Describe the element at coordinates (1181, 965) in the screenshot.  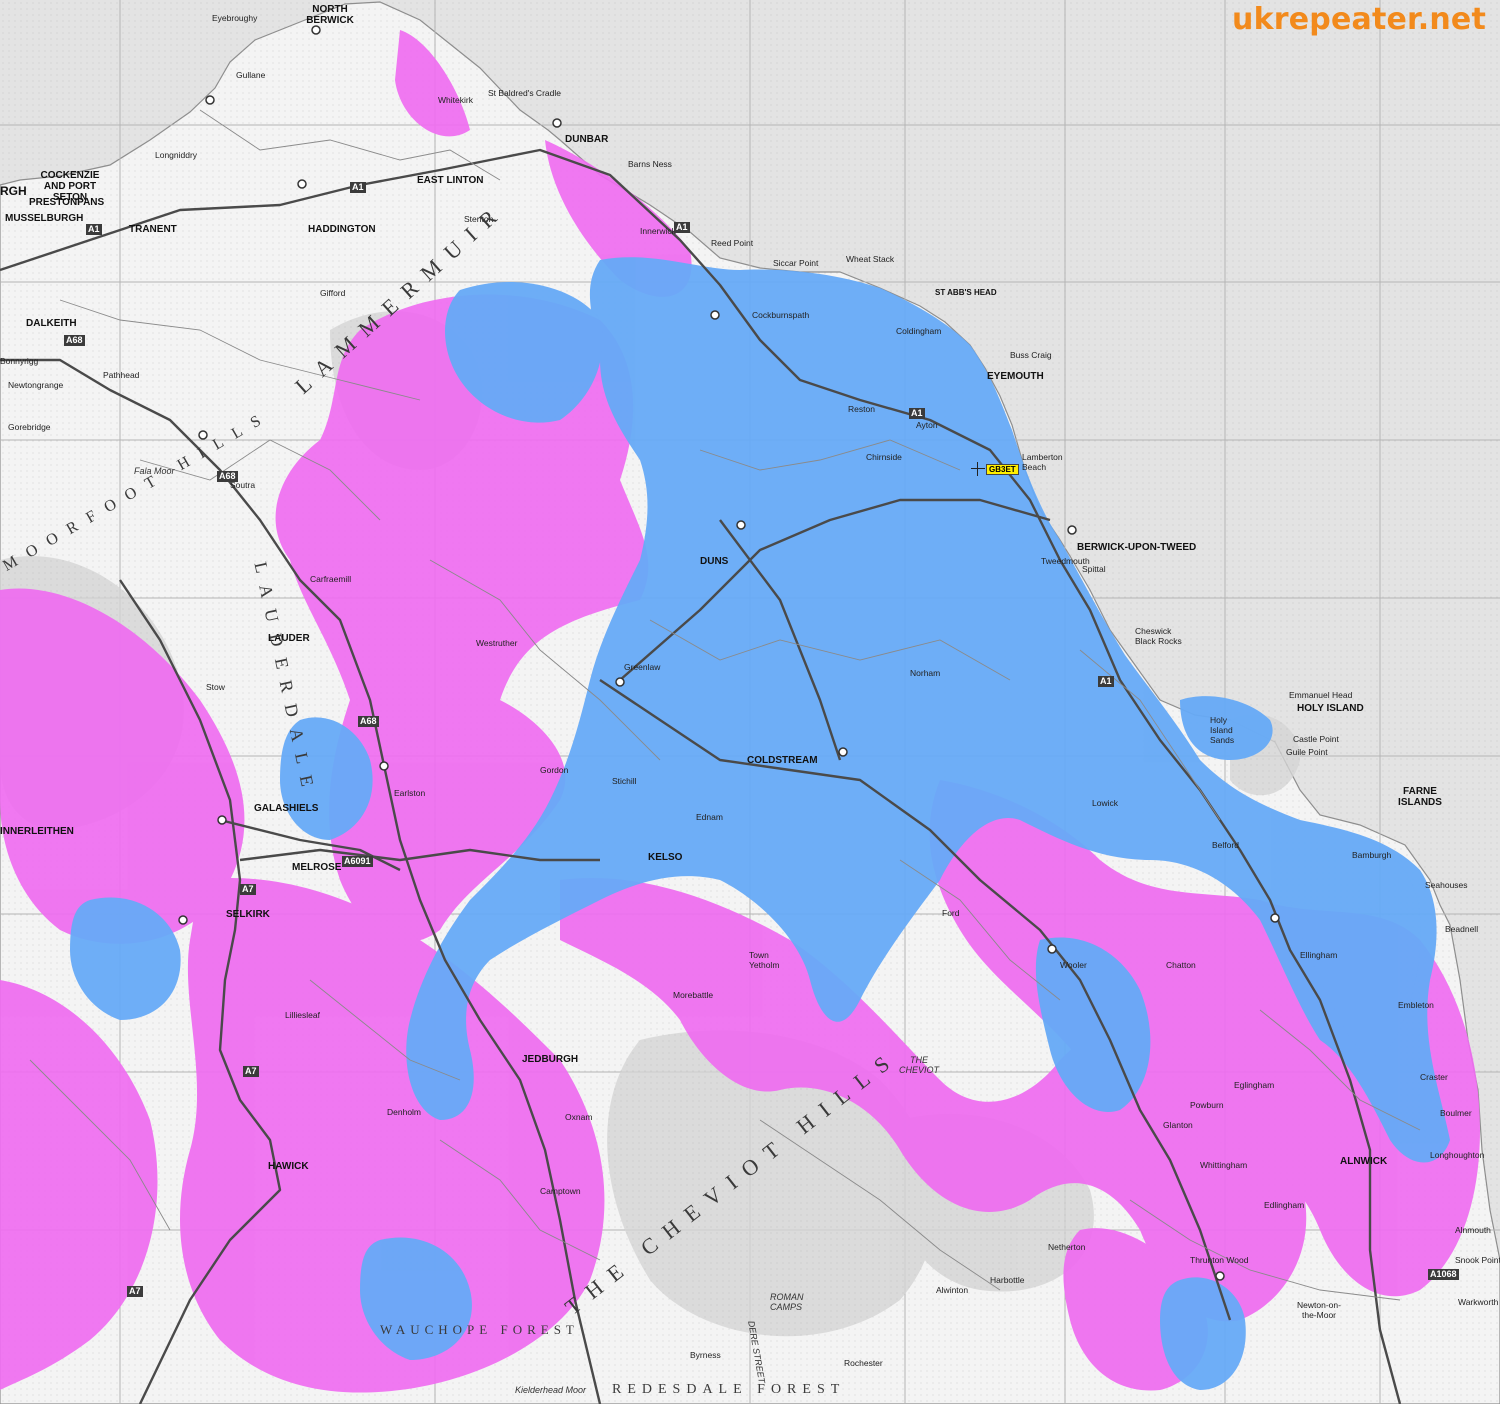
I see `place-chatton: Chatton` at that location.